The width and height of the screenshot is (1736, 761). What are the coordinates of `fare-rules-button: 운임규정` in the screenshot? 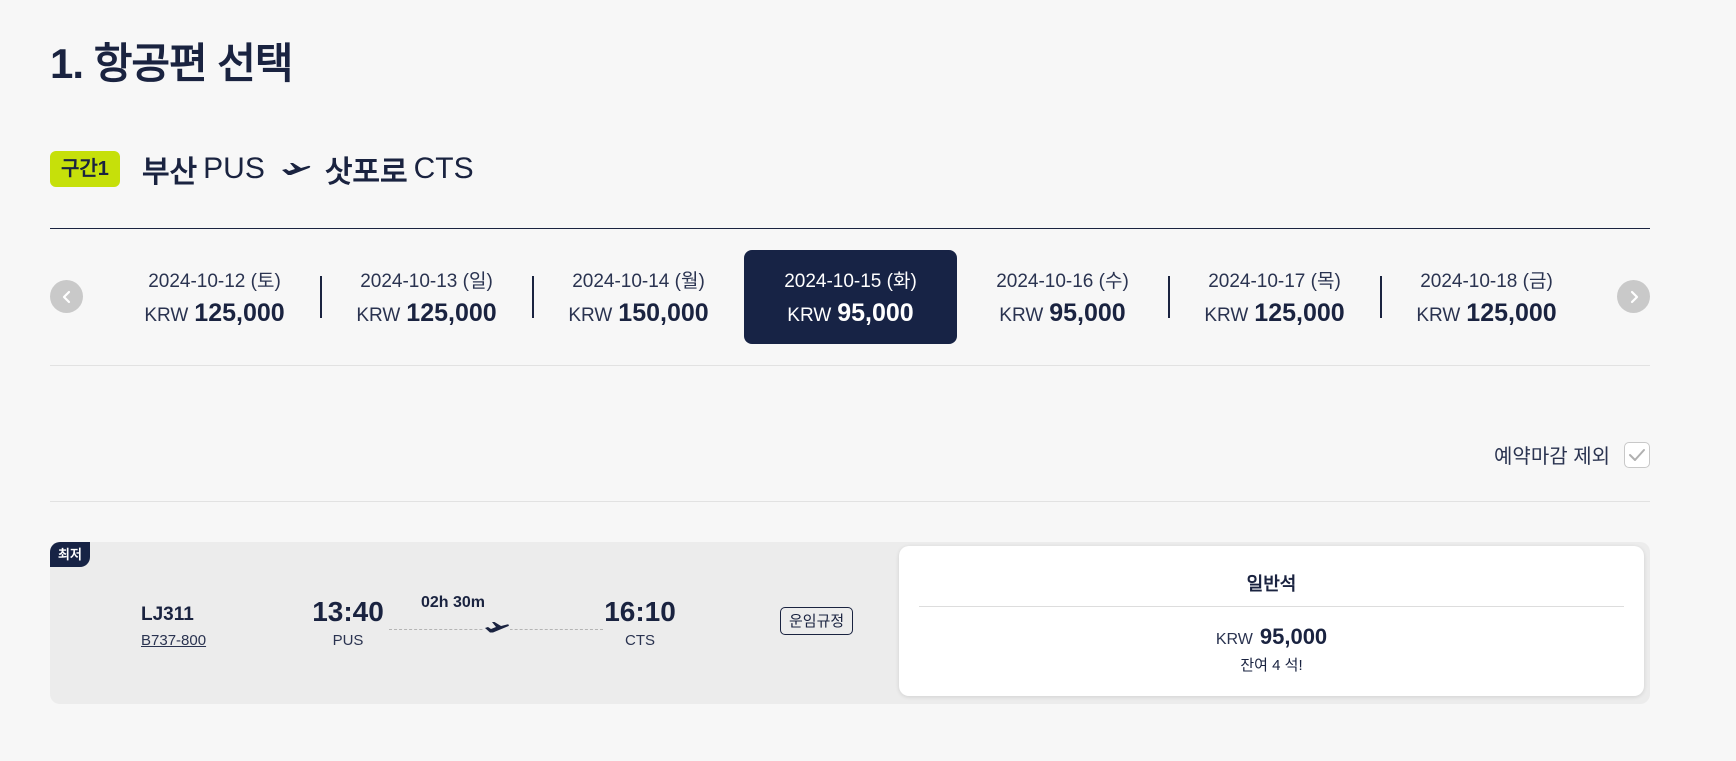 It's located at (817, 621).